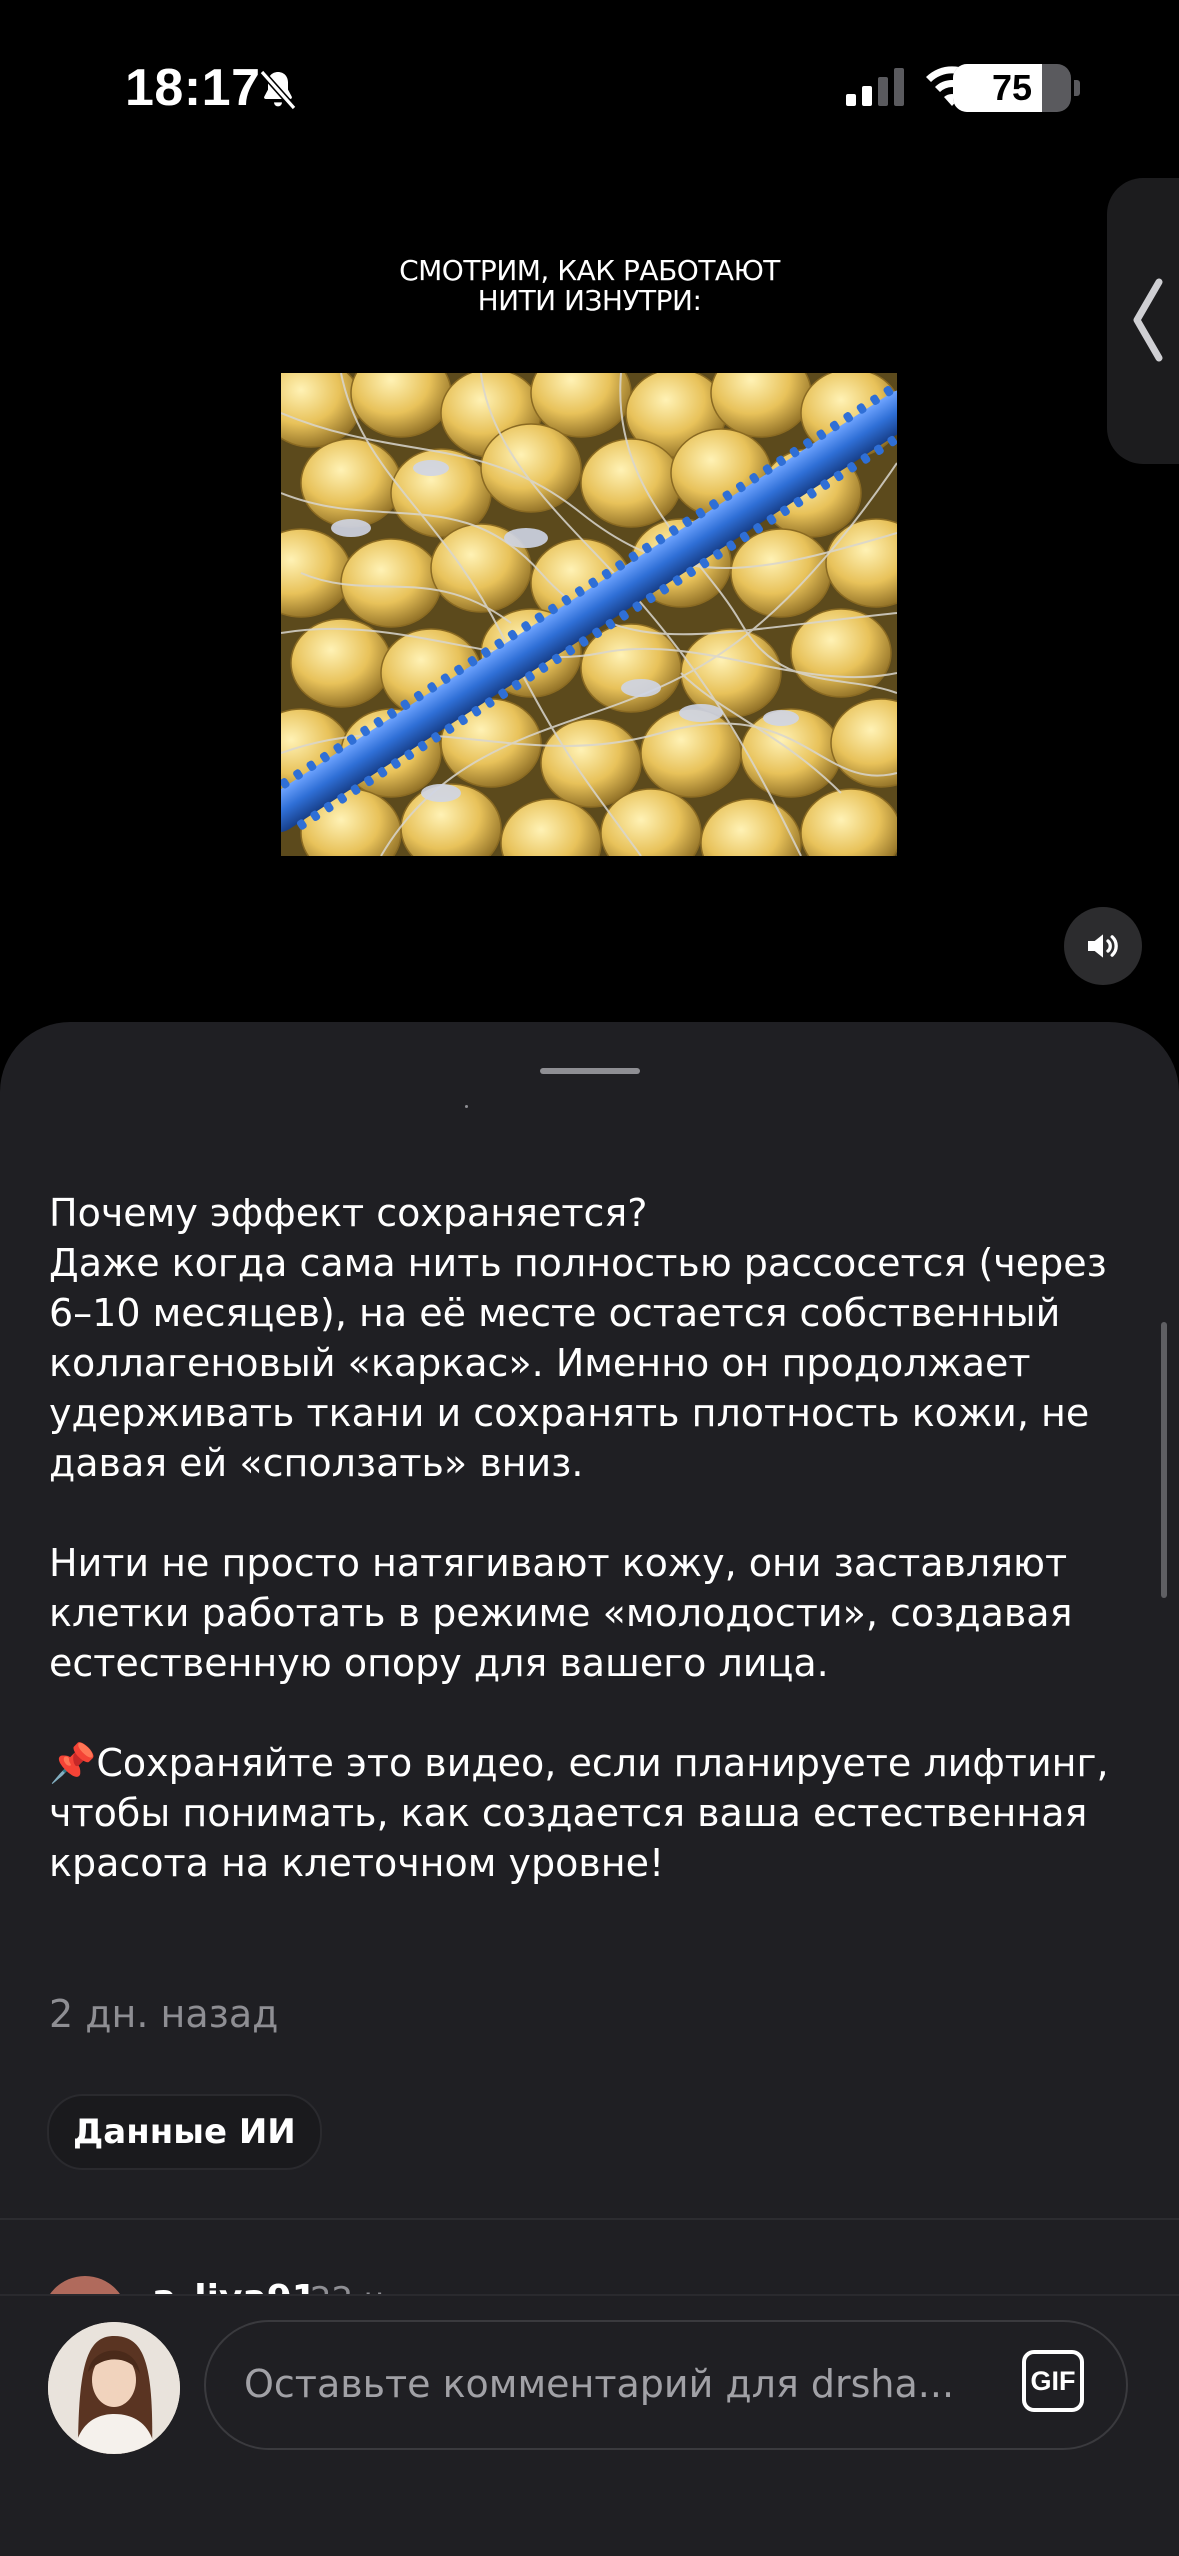 Image resolution: width=1179 pixels, height=2556 pixels. I want to click on comment-composer: Оставьте комментарий для drsha... GIF, so click(589, 2425).